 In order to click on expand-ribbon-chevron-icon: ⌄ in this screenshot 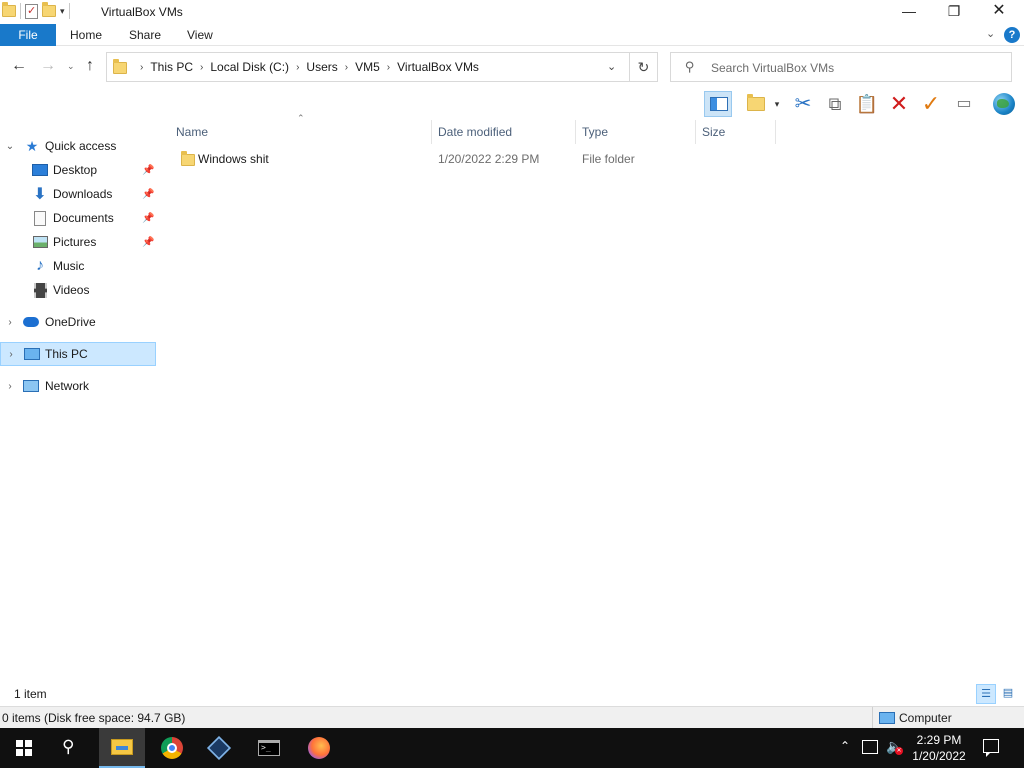, I will do `click(990, 33)`.